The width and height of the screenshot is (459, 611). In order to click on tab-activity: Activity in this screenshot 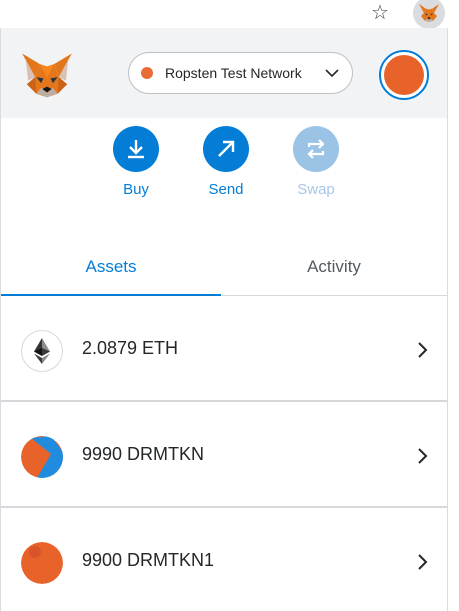, I will do `click(334, 267)`.